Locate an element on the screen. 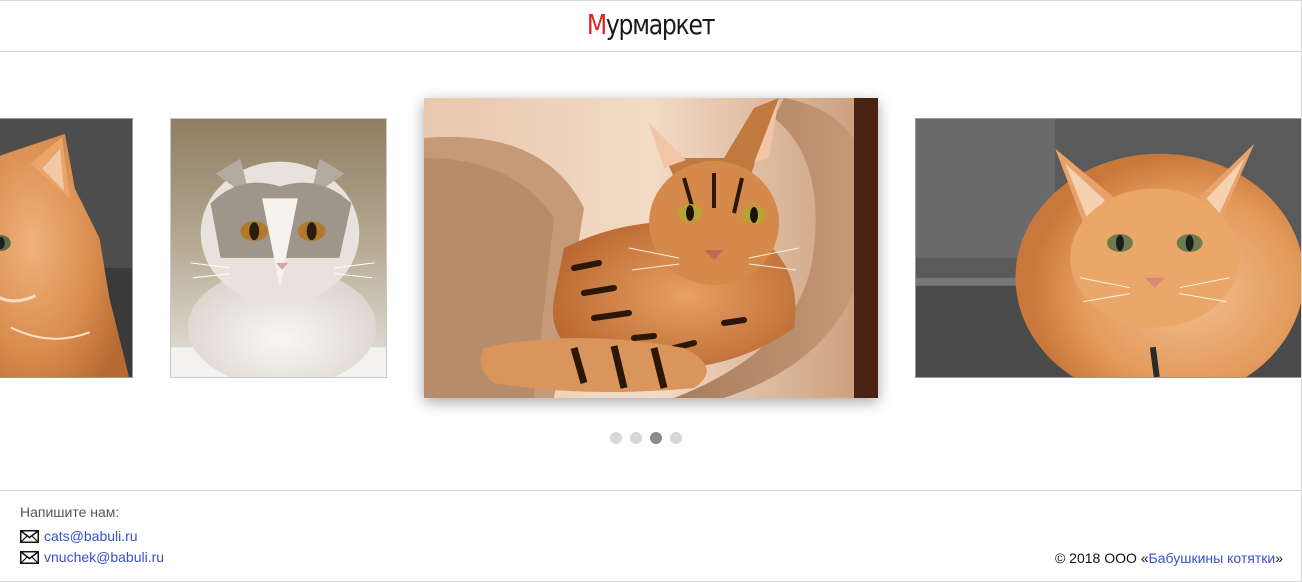  copyright-prefix: © 2018 ООО « is located at coordinates (1101, 558).